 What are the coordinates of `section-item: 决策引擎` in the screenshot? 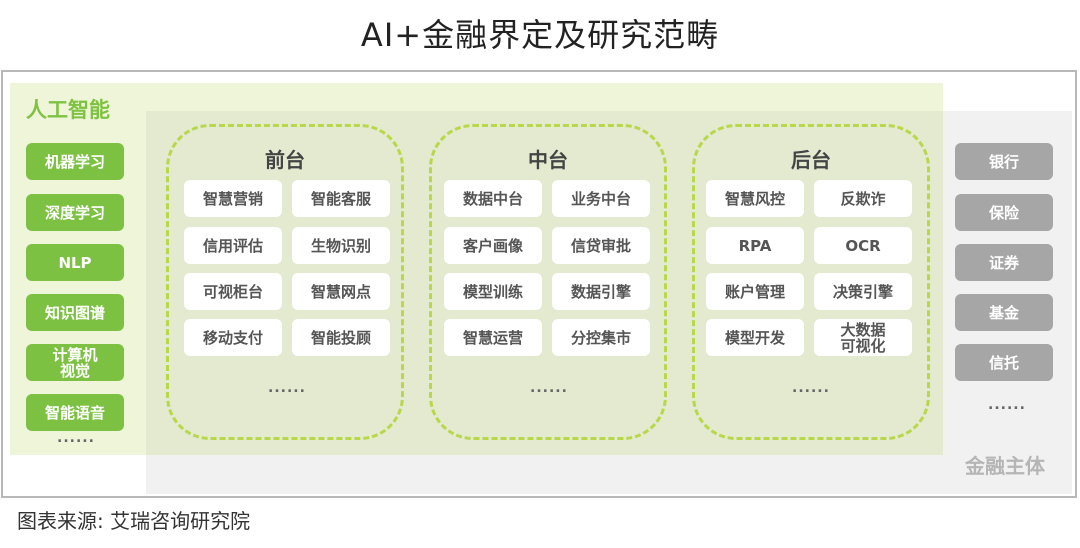 It's located at (863, 291).